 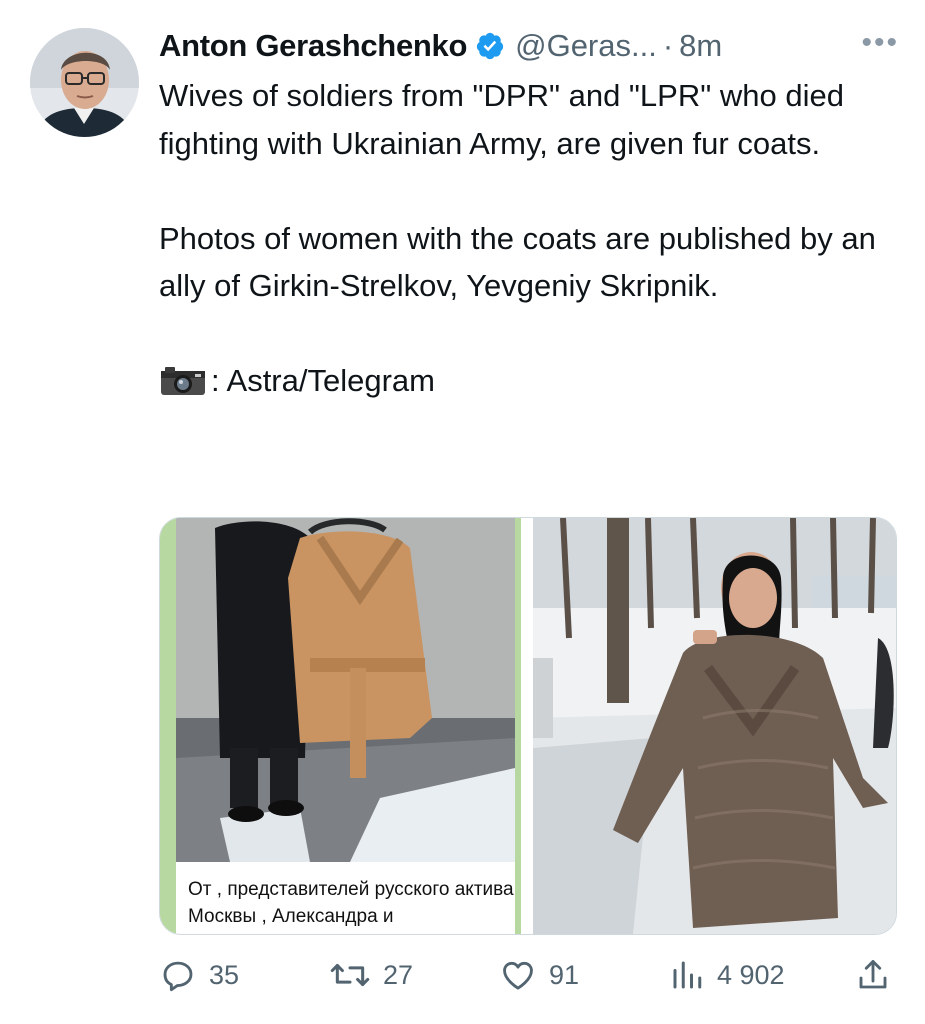 What do you see at coordinates (323, 380) in the screenshot?
I see `photo-credit: : Astra/Telegram` at bounding box center [323, 380].